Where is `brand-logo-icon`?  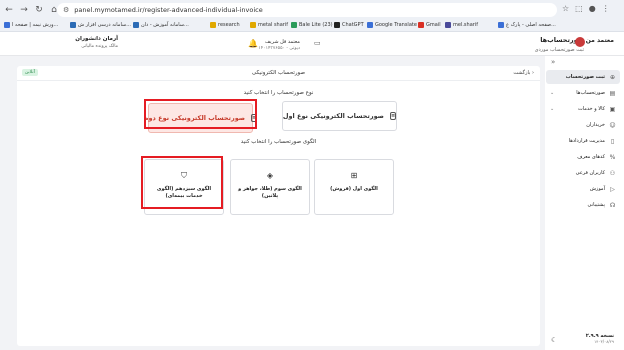
brand-logo-icon is located at coordinates (580, 42).